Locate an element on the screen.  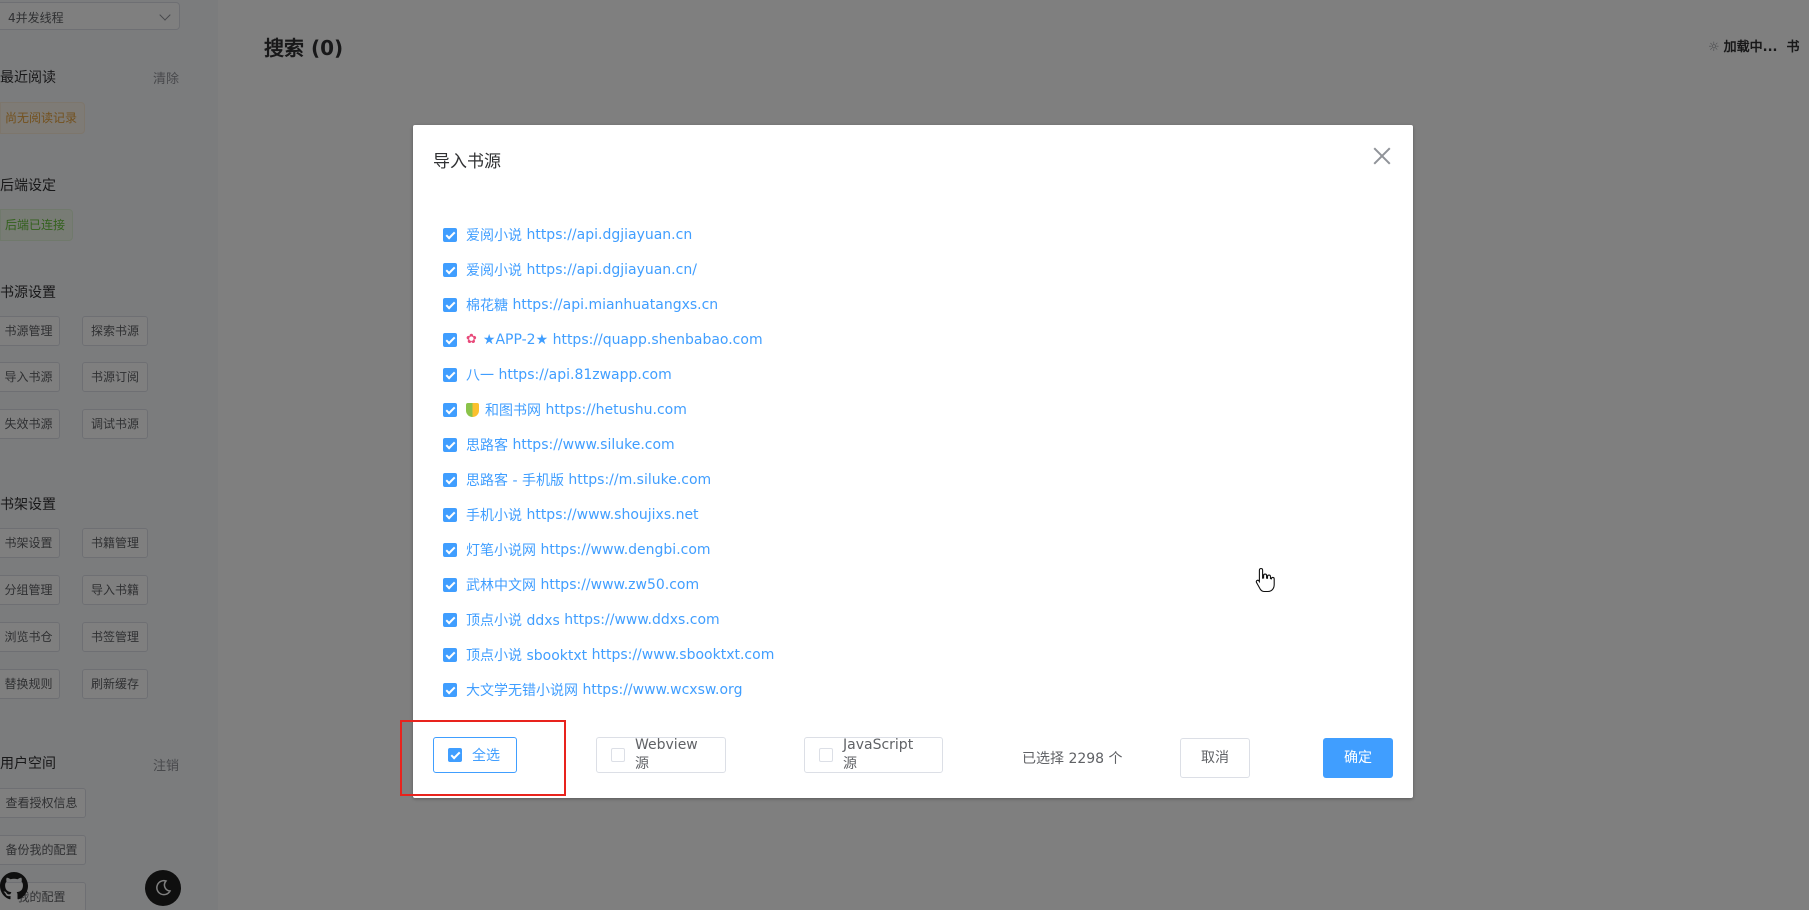
webview-check-icon is located at coordinates (618, 755).